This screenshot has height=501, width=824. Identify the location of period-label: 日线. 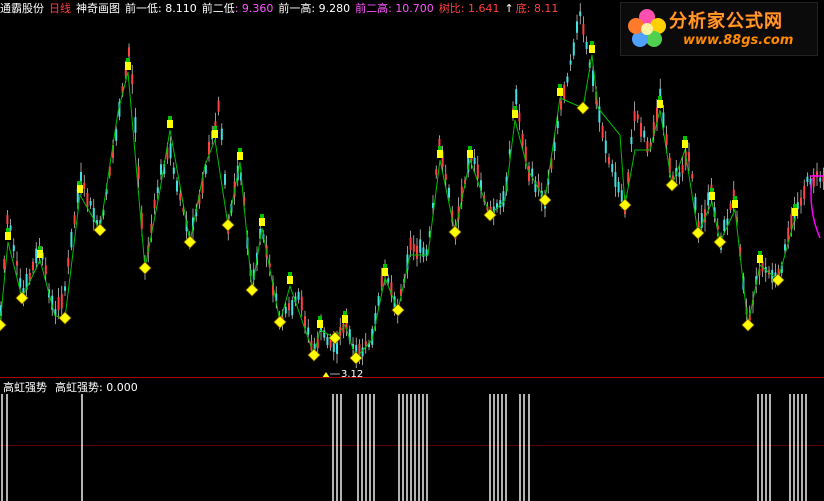
(60, 8).